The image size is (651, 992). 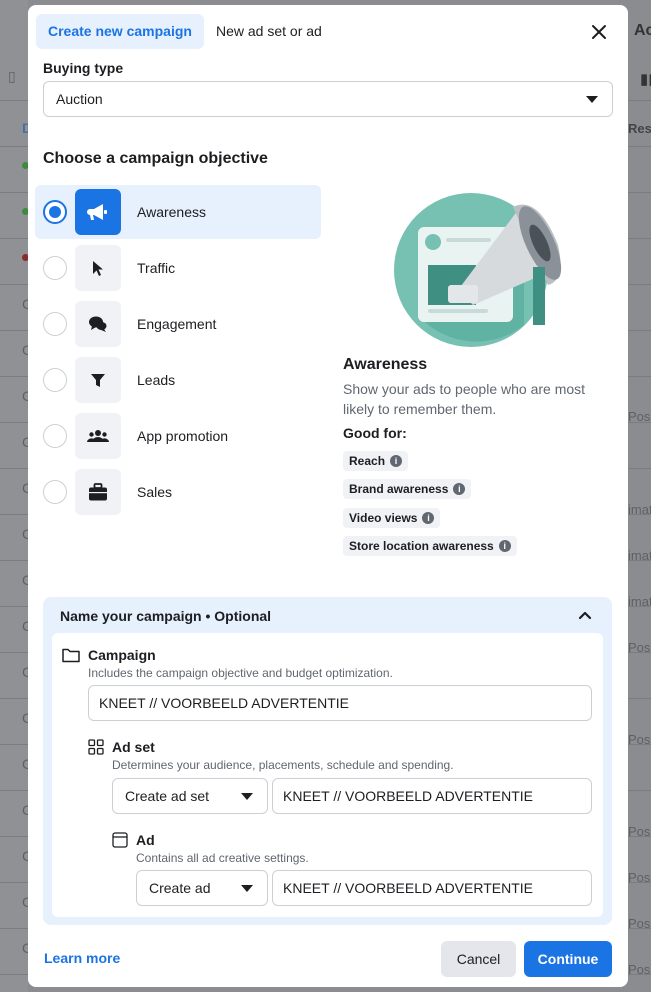 What do you see at coordinates (156, 380) in the screenshot?
I see `objective-label: Leads` at bounding box center [156, 380].